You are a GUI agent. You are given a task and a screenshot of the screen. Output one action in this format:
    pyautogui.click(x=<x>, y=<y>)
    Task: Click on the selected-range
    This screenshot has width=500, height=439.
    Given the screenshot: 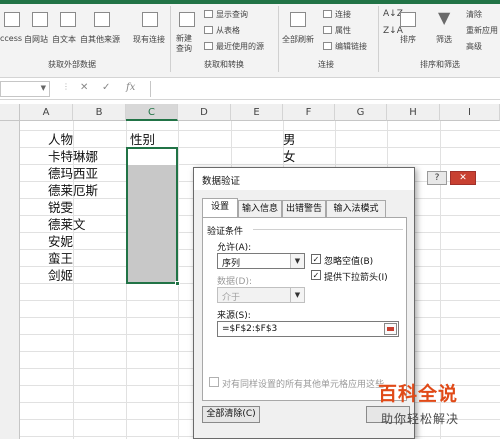 What is the action you would take?
    pyautogui.click(x=152, y=215)
    